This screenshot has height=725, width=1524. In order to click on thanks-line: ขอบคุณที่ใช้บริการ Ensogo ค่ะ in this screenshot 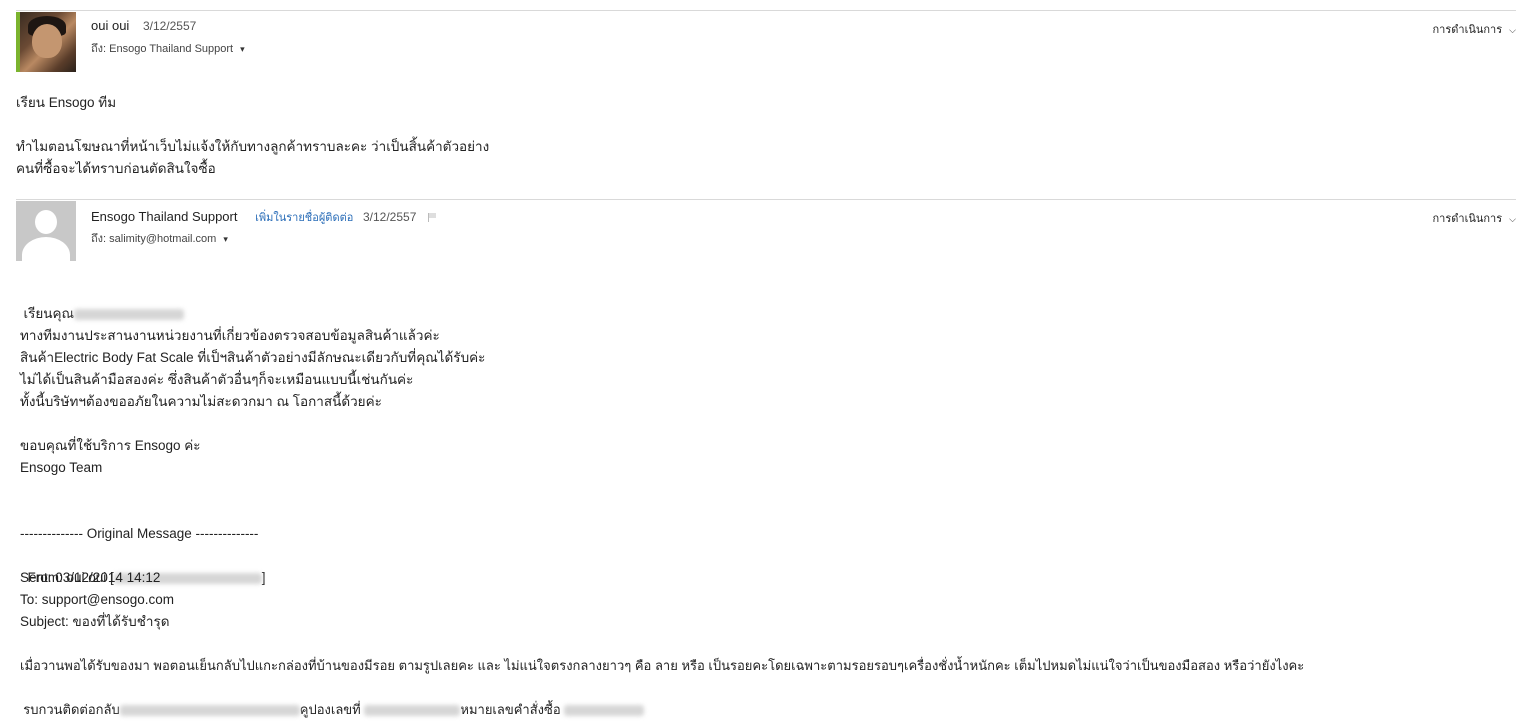, I will do `click(110, 445)`.